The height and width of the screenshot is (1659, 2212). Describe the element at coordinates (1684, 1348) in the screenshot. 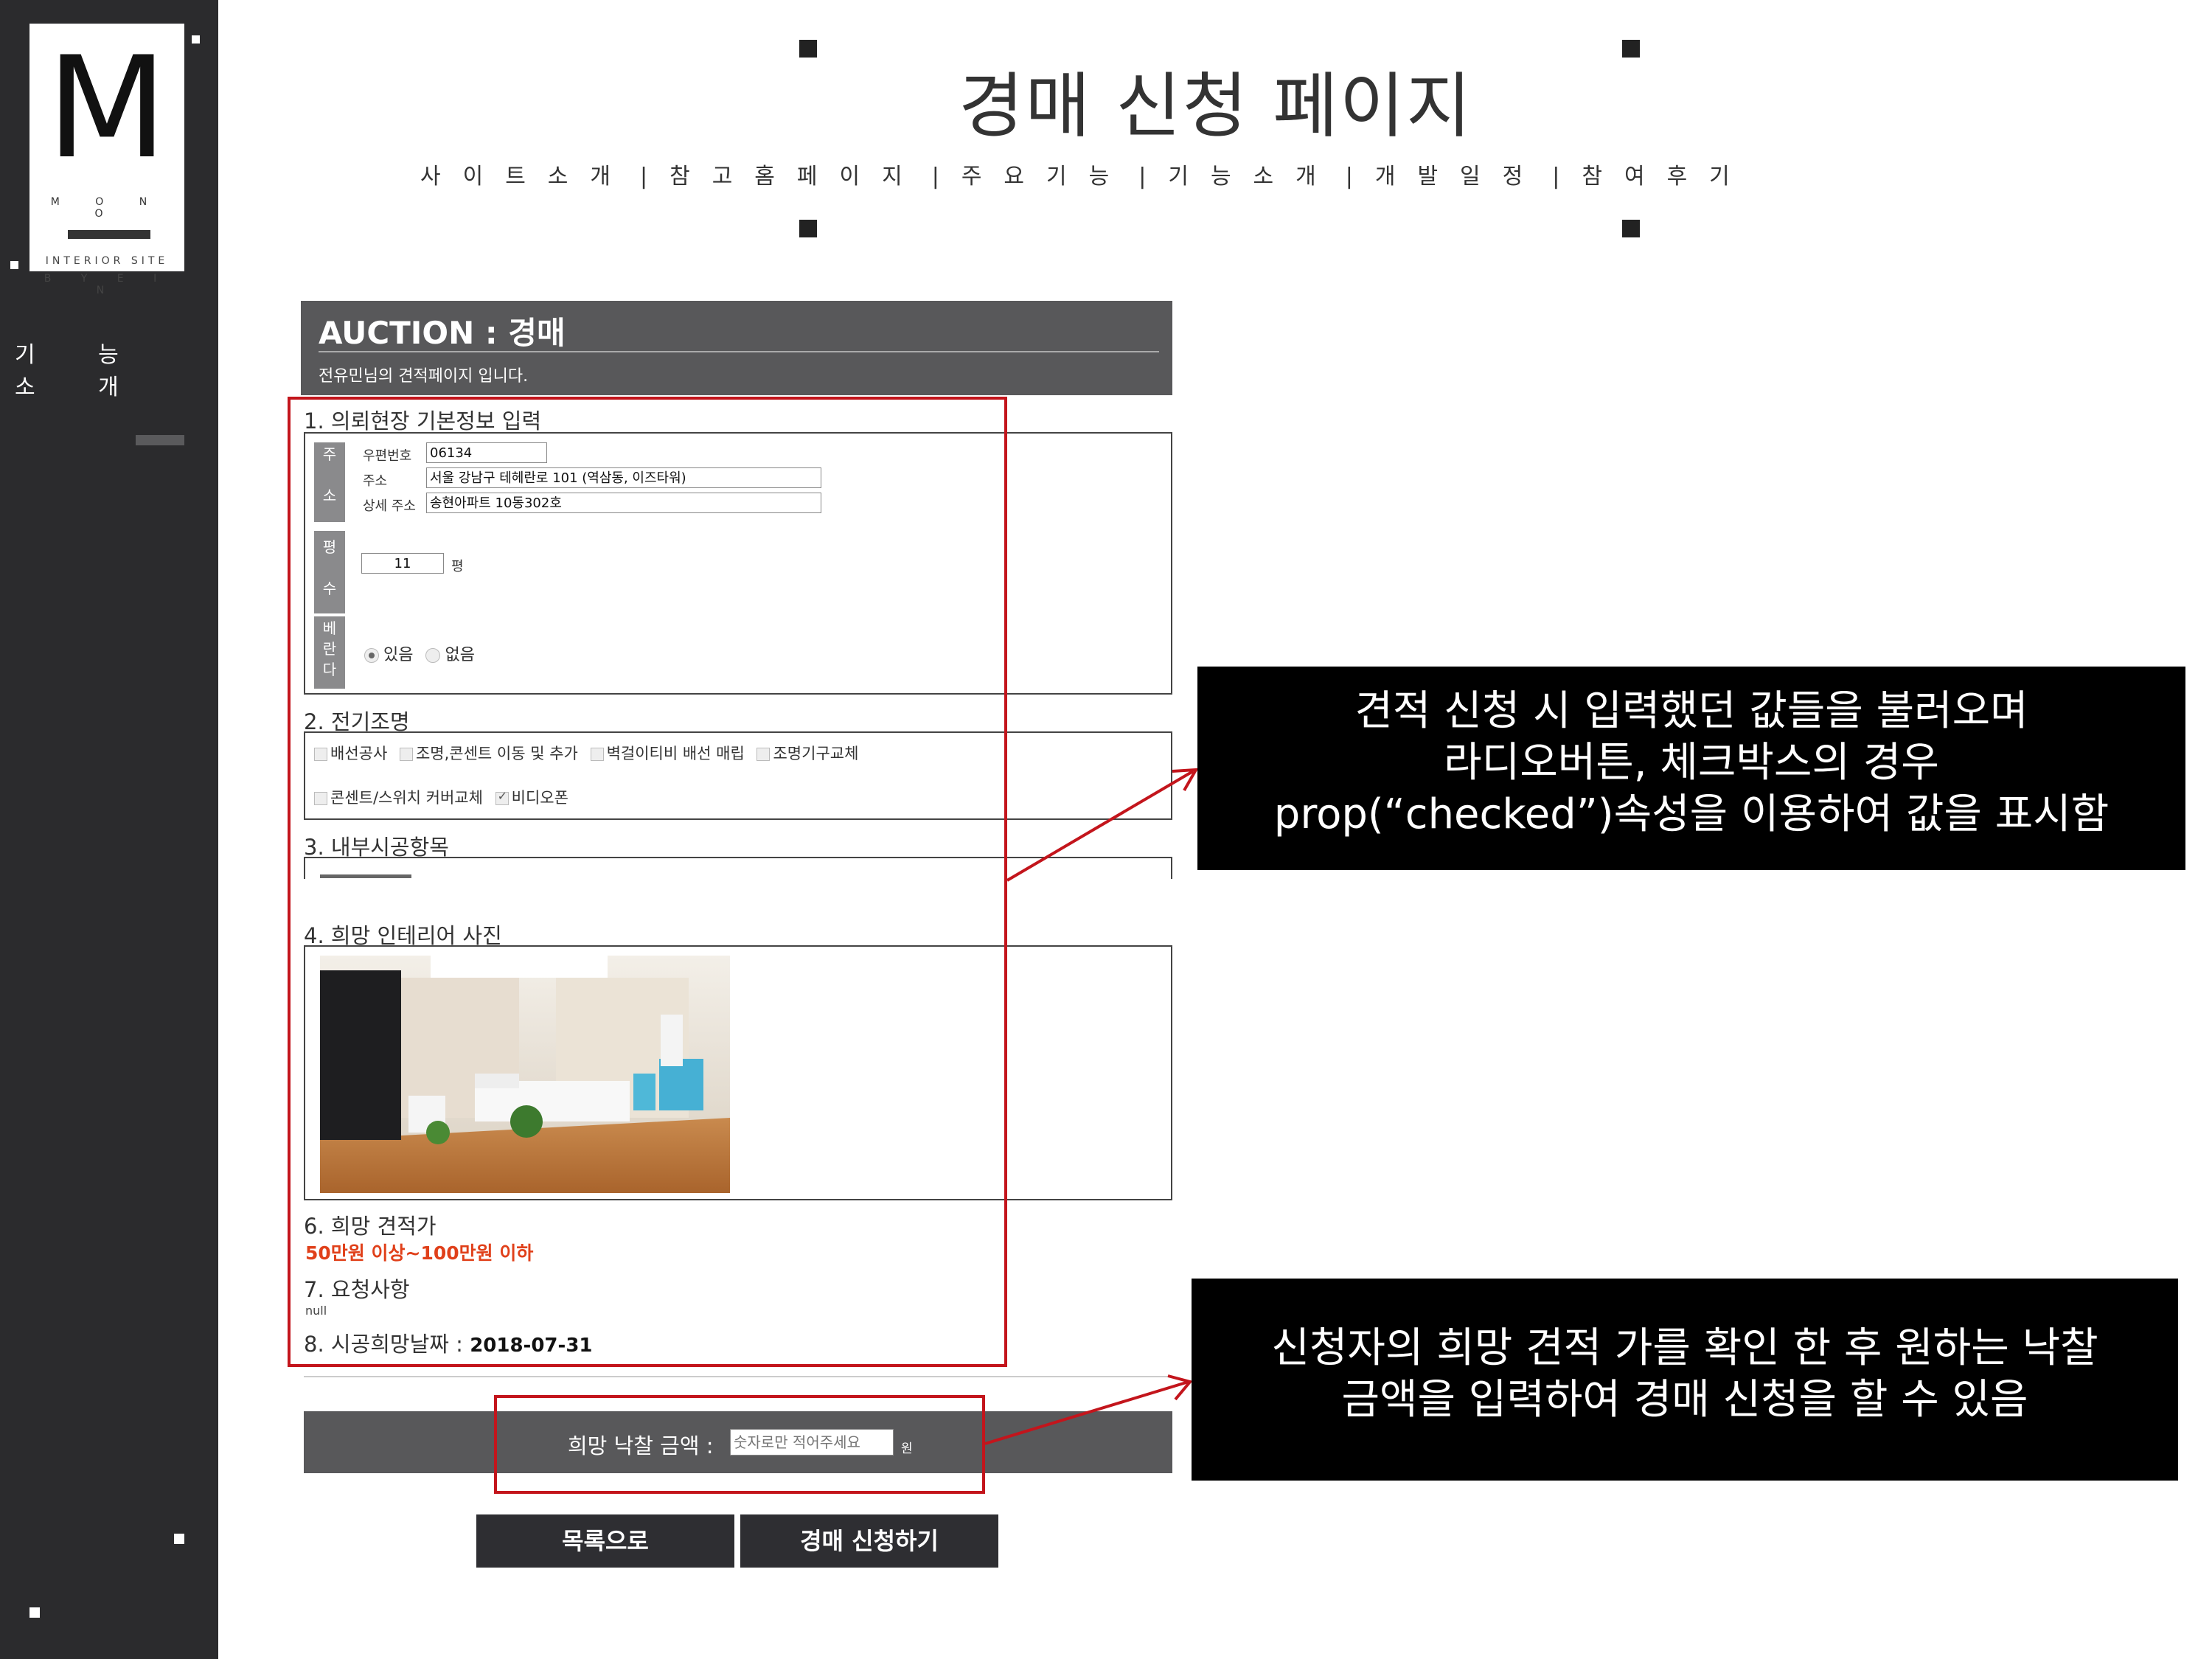

I see `callout-line: 신청자의 희망 견적 가를 확인 한 후 원하는 낙찰` at that location.